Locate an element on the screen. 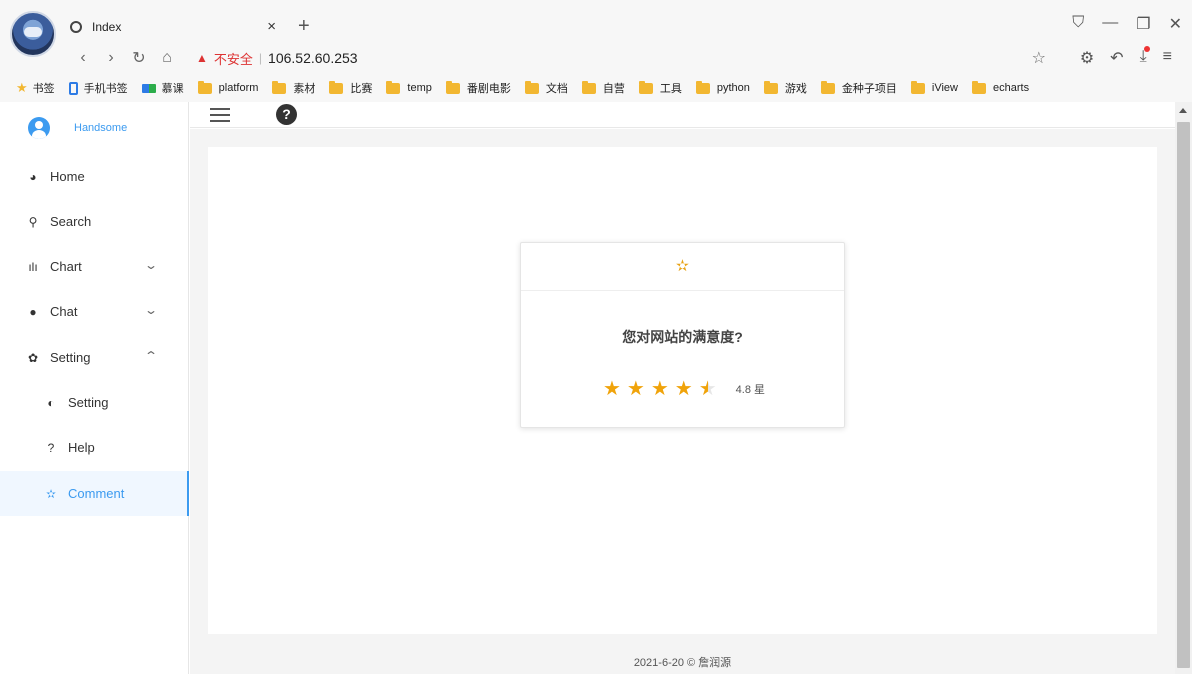 This screenshot has height=674, width=1192. rating-stars: ★ ★ ★ ★ ★ 4.8 星 is located at coordinates (682, 389).